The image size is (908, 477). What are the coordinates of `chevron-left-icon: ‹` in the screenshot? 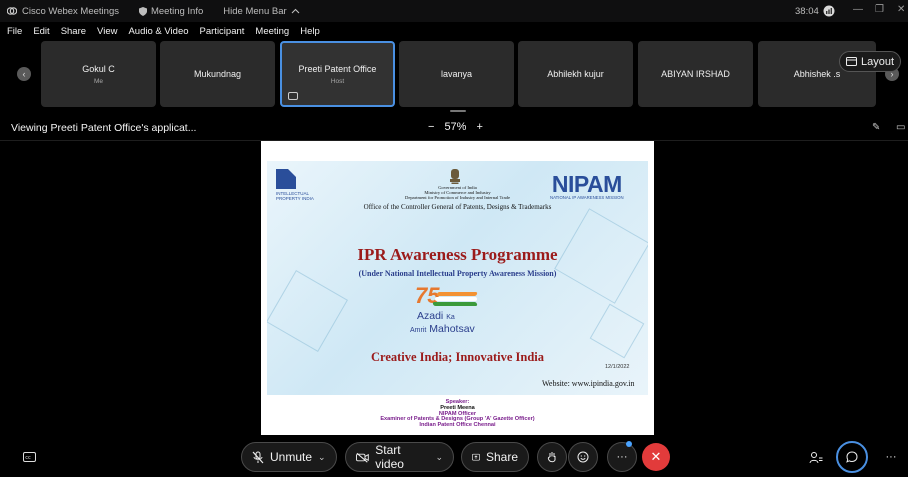 It's located at (24, 74).